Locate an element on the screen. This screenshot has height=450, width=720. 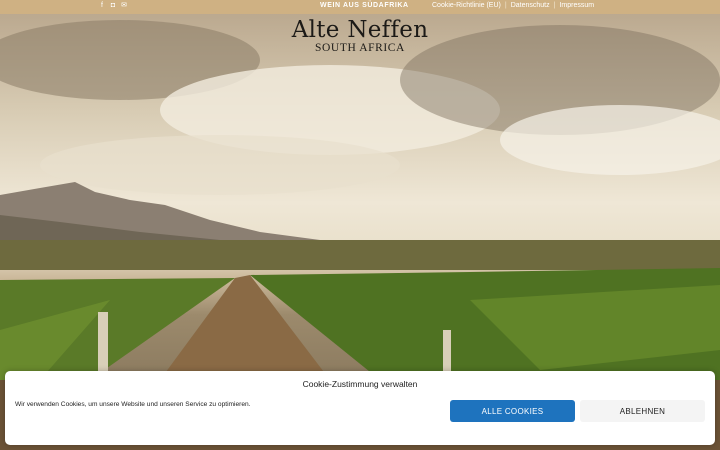
cookie-title: Cookie-Zustimmung verwalten is located at coordinates (360, 384).